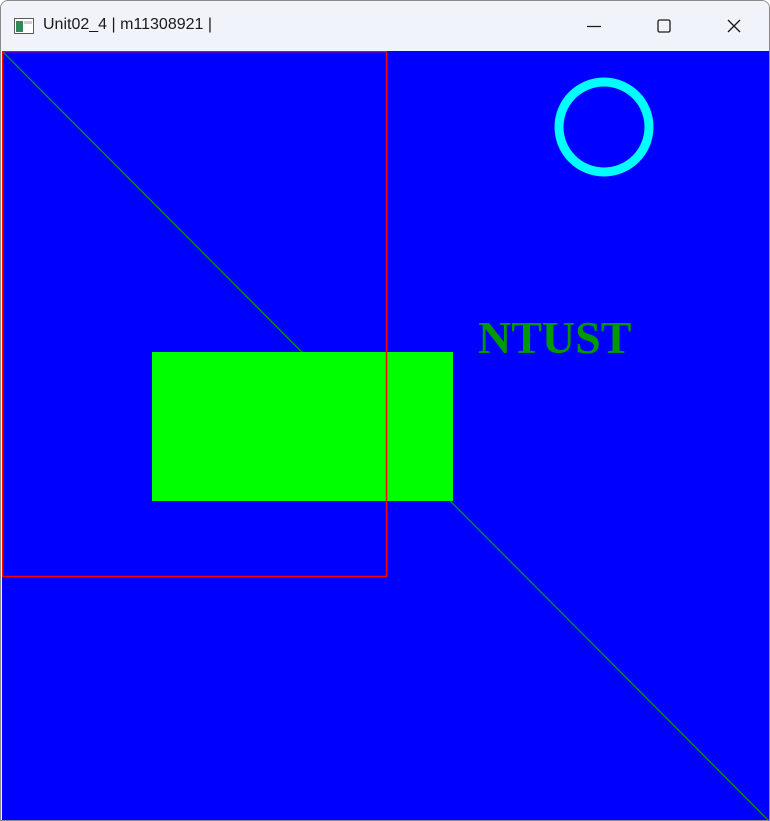 The width and height of the screenshot is (770, 821). I want to click on filled-rectangle, so click(302, 426).